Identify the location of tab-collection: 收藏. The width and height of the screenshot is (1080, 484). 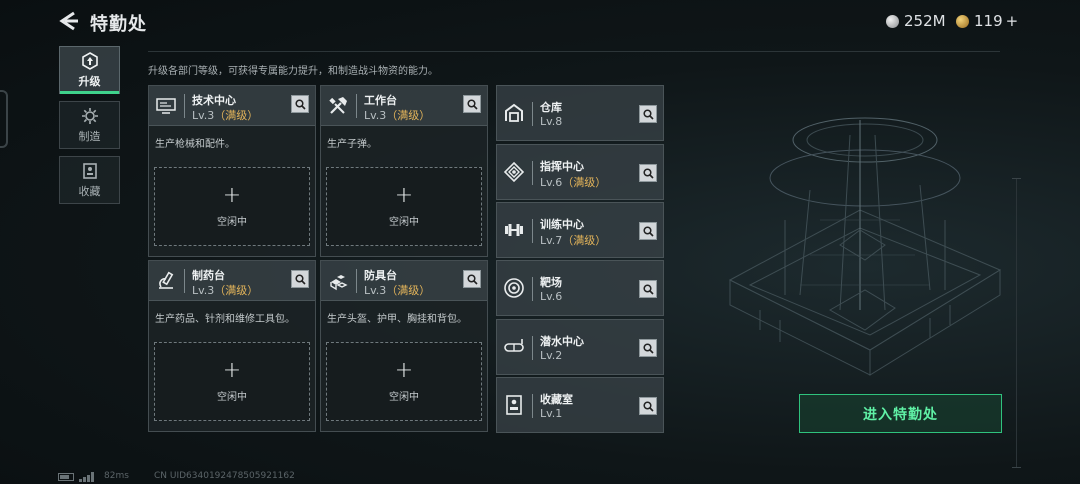
(89, 180).